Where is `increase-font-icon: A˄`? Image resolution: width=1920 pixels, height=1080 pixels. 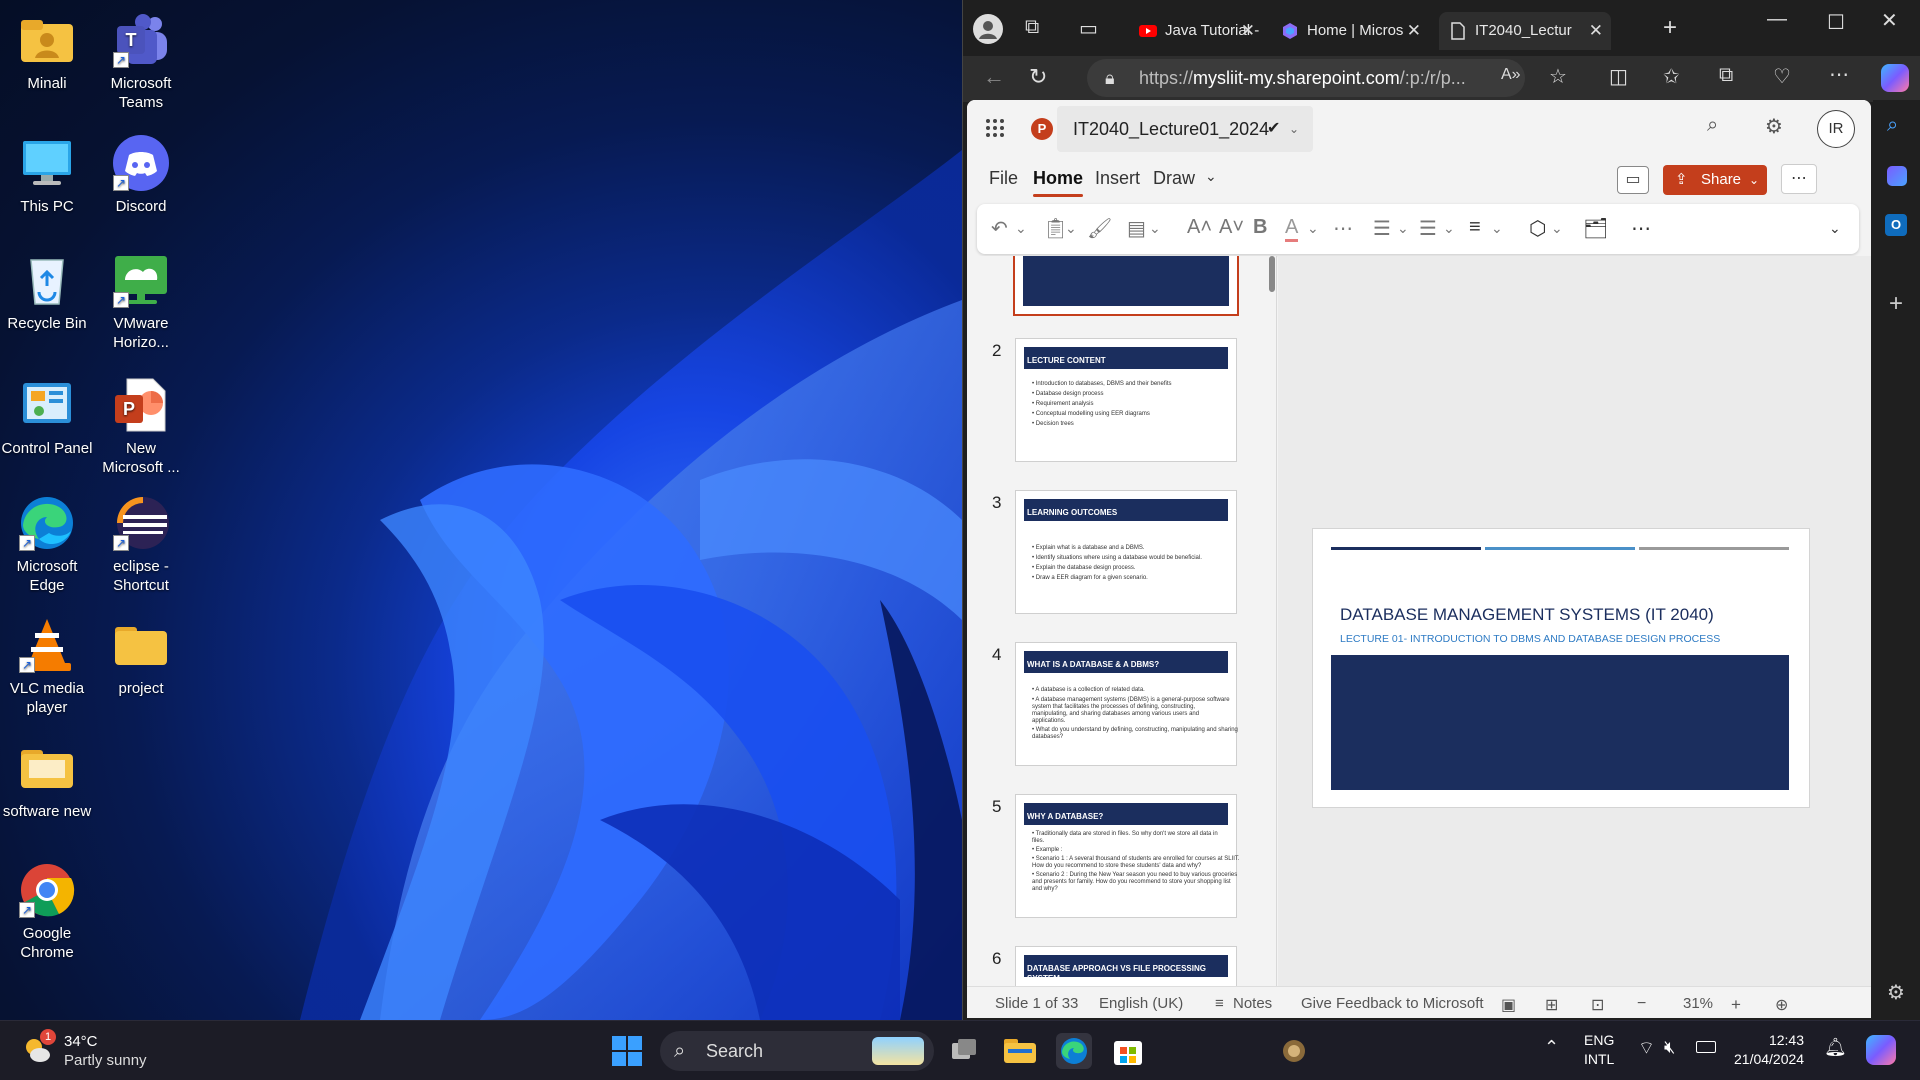 increase-font-icon: A˄ is located at coordinates (1199, 227).